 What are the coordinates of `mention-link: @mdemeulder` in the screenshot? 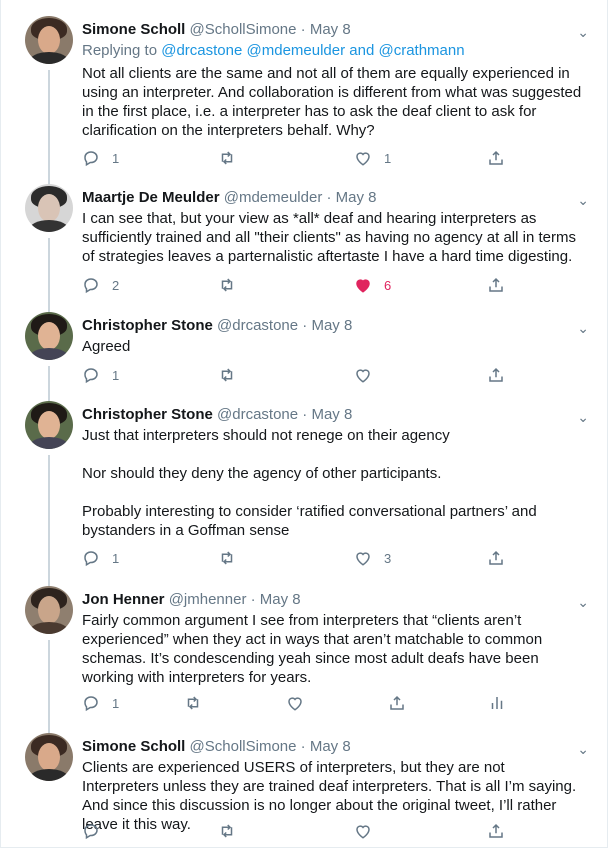 It's located at (296, 50).